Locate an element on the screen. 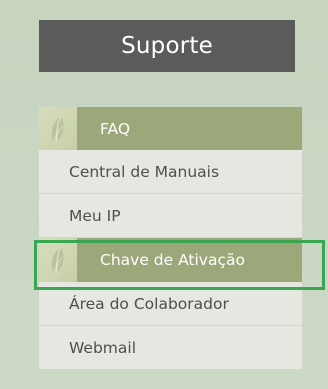  menu-item-area-do-colaborador: Área do Colaborador is located at coordinates (170, 304).